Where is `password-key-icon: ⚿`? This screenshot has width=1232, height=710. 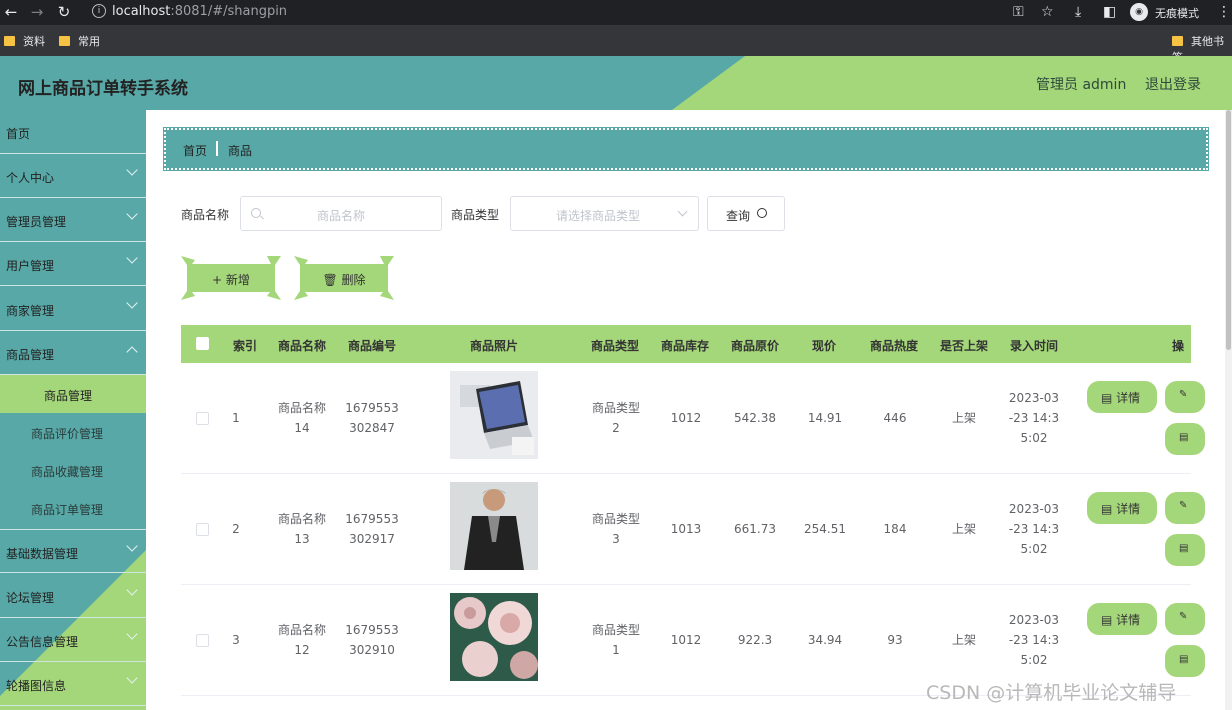 password-key-icon: ⚿ is located at coordinates (1018, 12).